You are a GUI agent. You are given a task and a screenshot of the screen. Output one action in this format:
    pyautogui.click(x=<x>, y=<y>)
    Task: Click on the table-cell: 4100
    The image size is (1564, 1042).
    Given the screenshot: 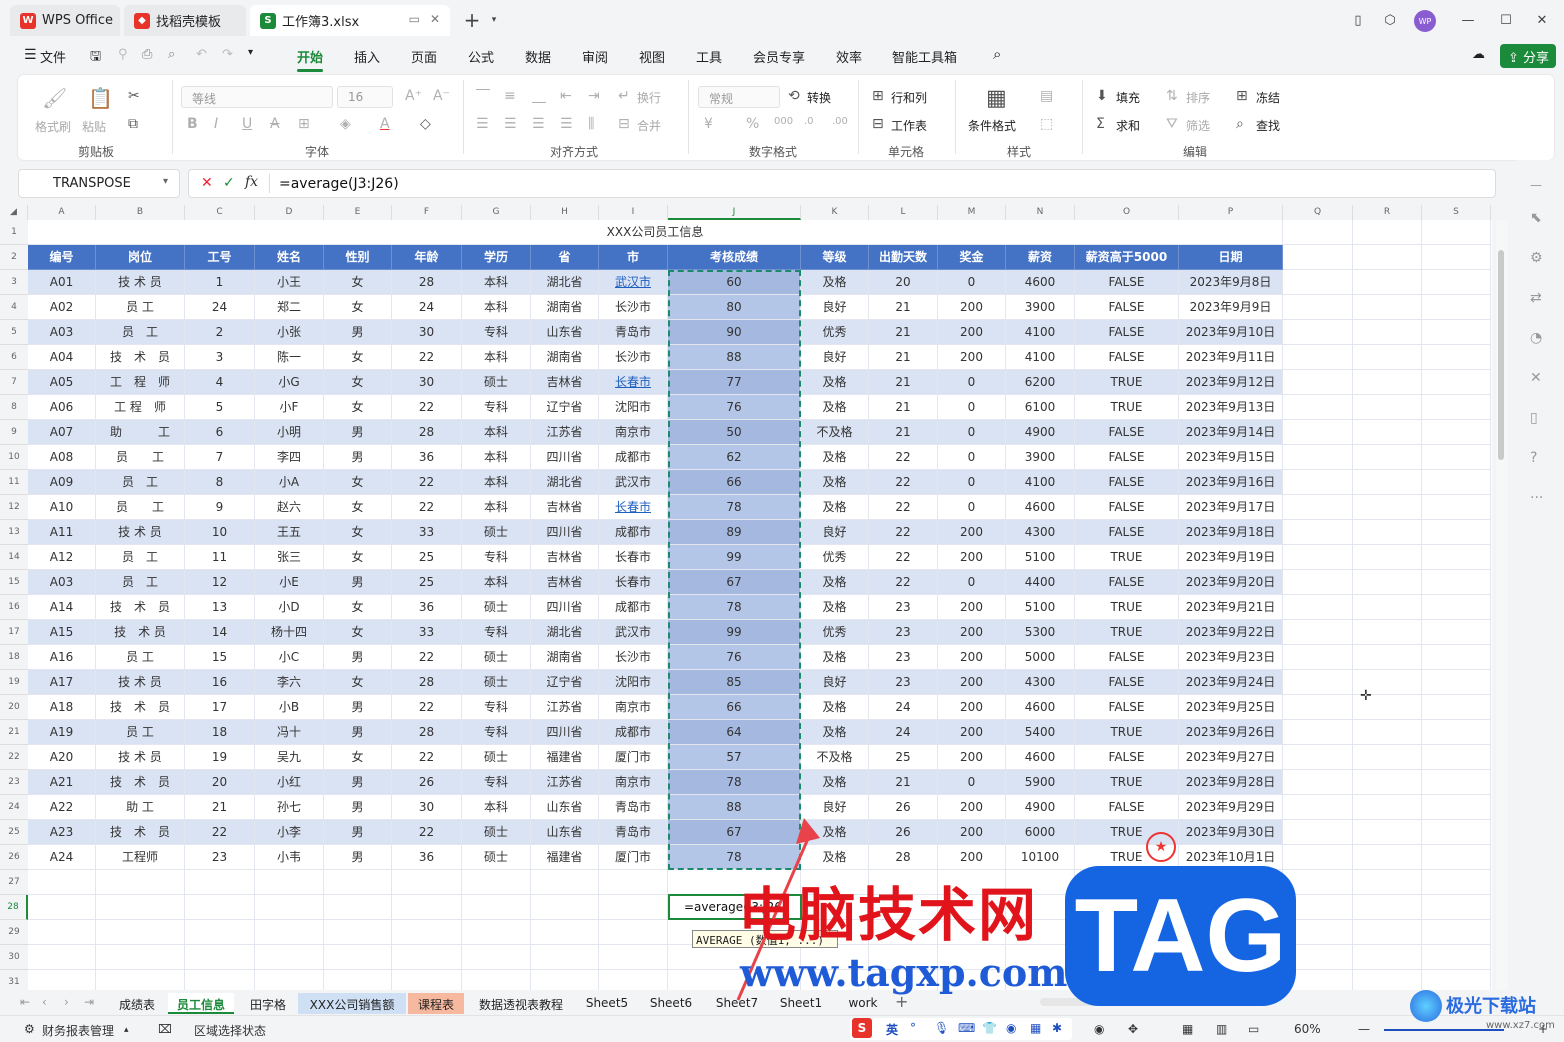 What is the action you would take?
    pyautogui.click(x=1040, y=332)
    